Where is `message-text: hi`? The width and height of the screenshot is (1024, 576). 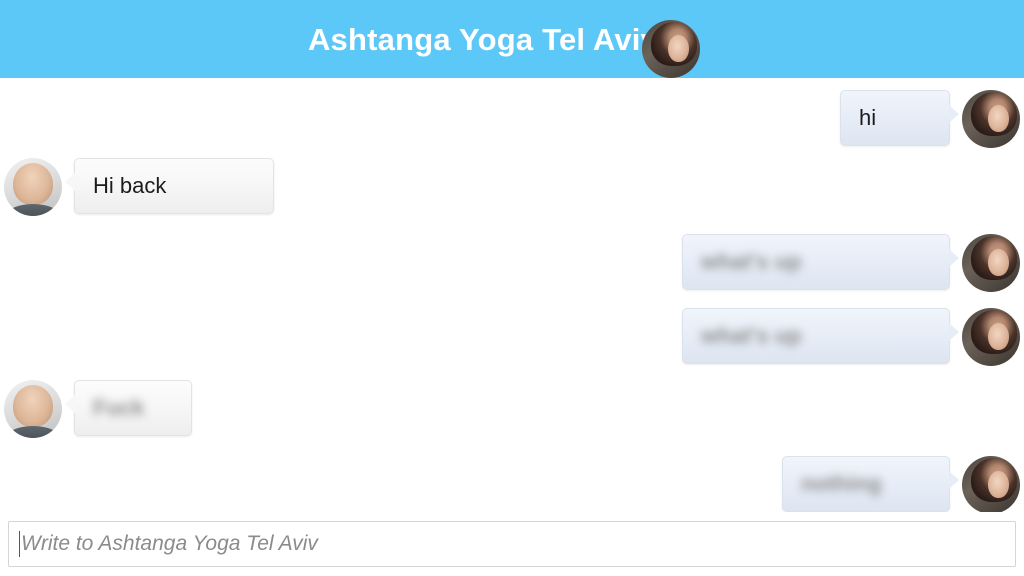 message-text: hi is located at coordinates (868, 117).